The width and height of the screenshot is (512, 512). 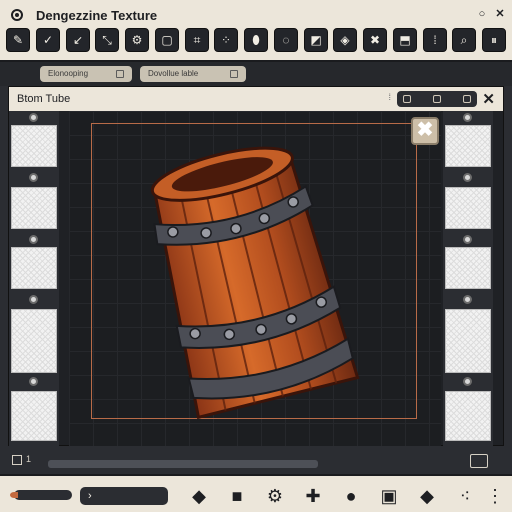 I want to click on square-icon: ■, so click(x=237, y=496).